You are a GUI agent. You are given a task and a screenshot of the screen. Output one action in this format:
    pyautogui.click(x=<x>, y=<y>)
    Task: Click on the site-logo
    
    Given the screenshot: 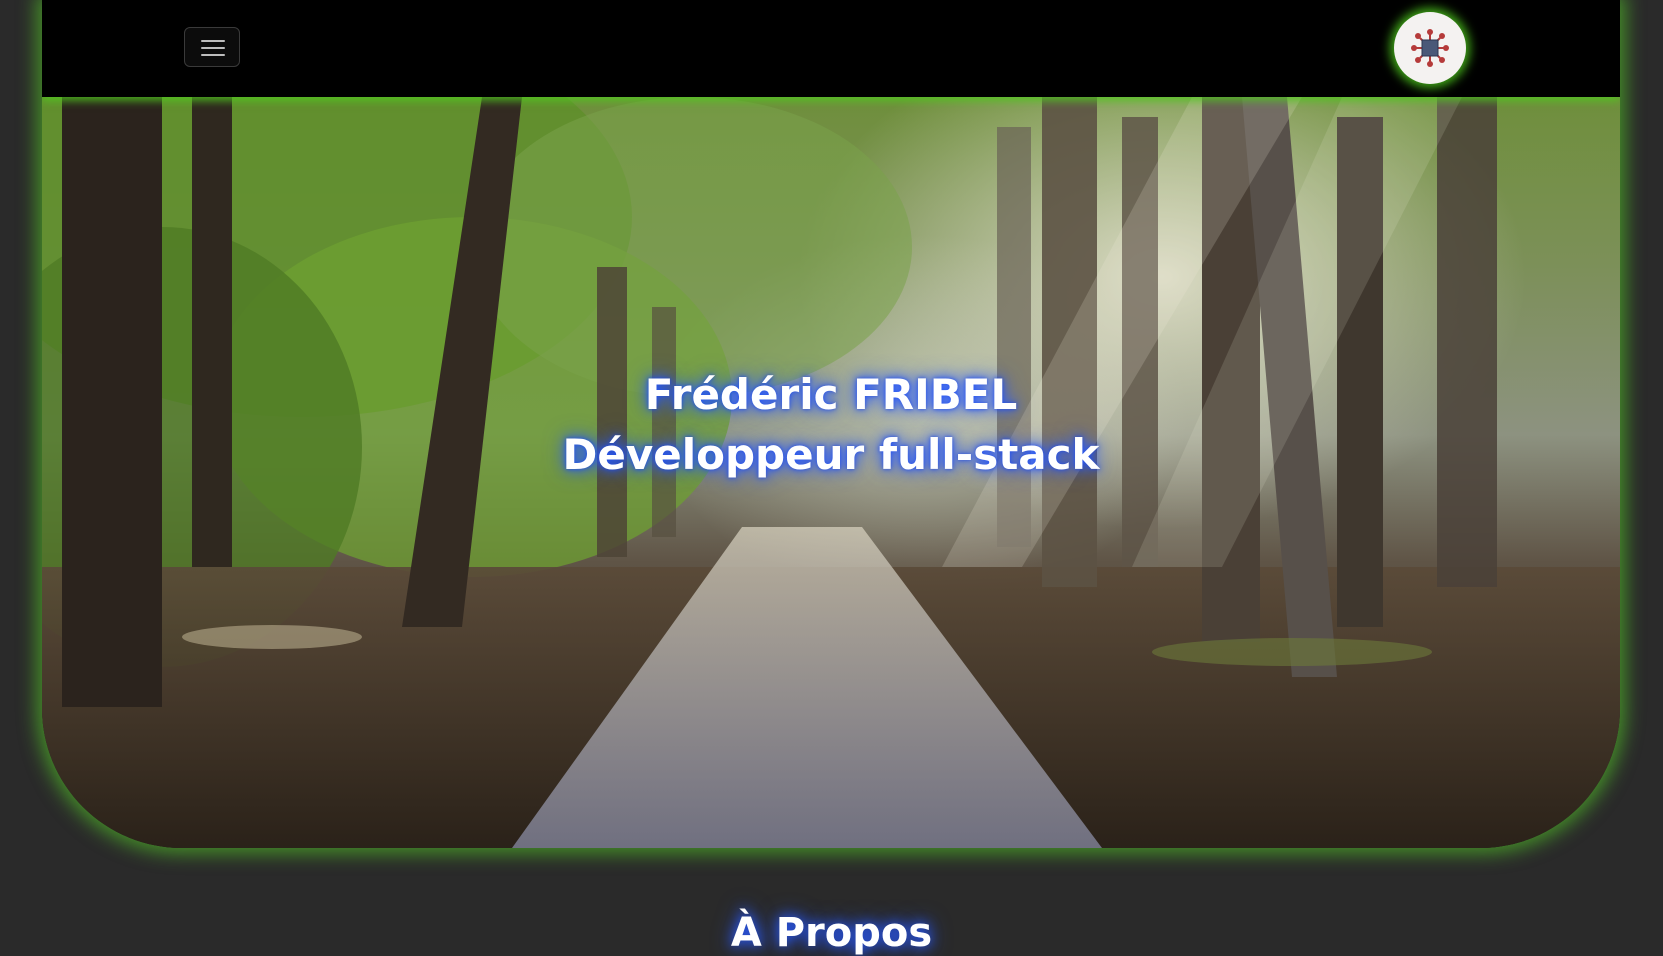 What is the action you would take?
    pyautogui.click(x=1430, y=48)
    